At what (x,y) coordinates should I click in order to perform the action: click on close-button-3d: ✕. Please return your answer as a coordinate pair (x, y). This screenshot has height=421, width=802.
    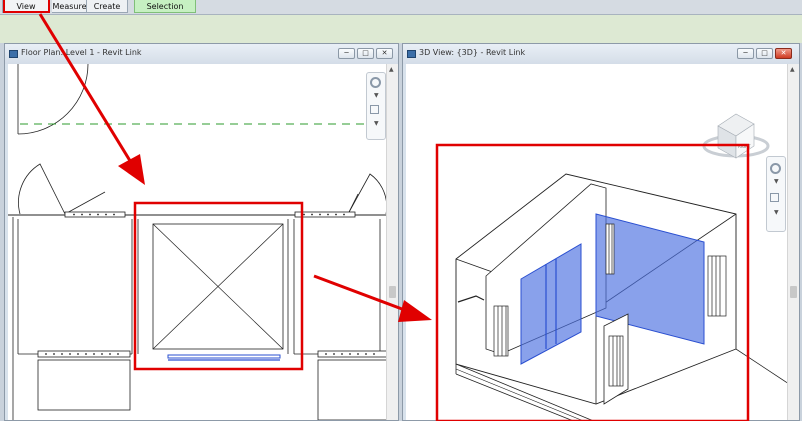
    Looking at the image, I should click on (783, 53).